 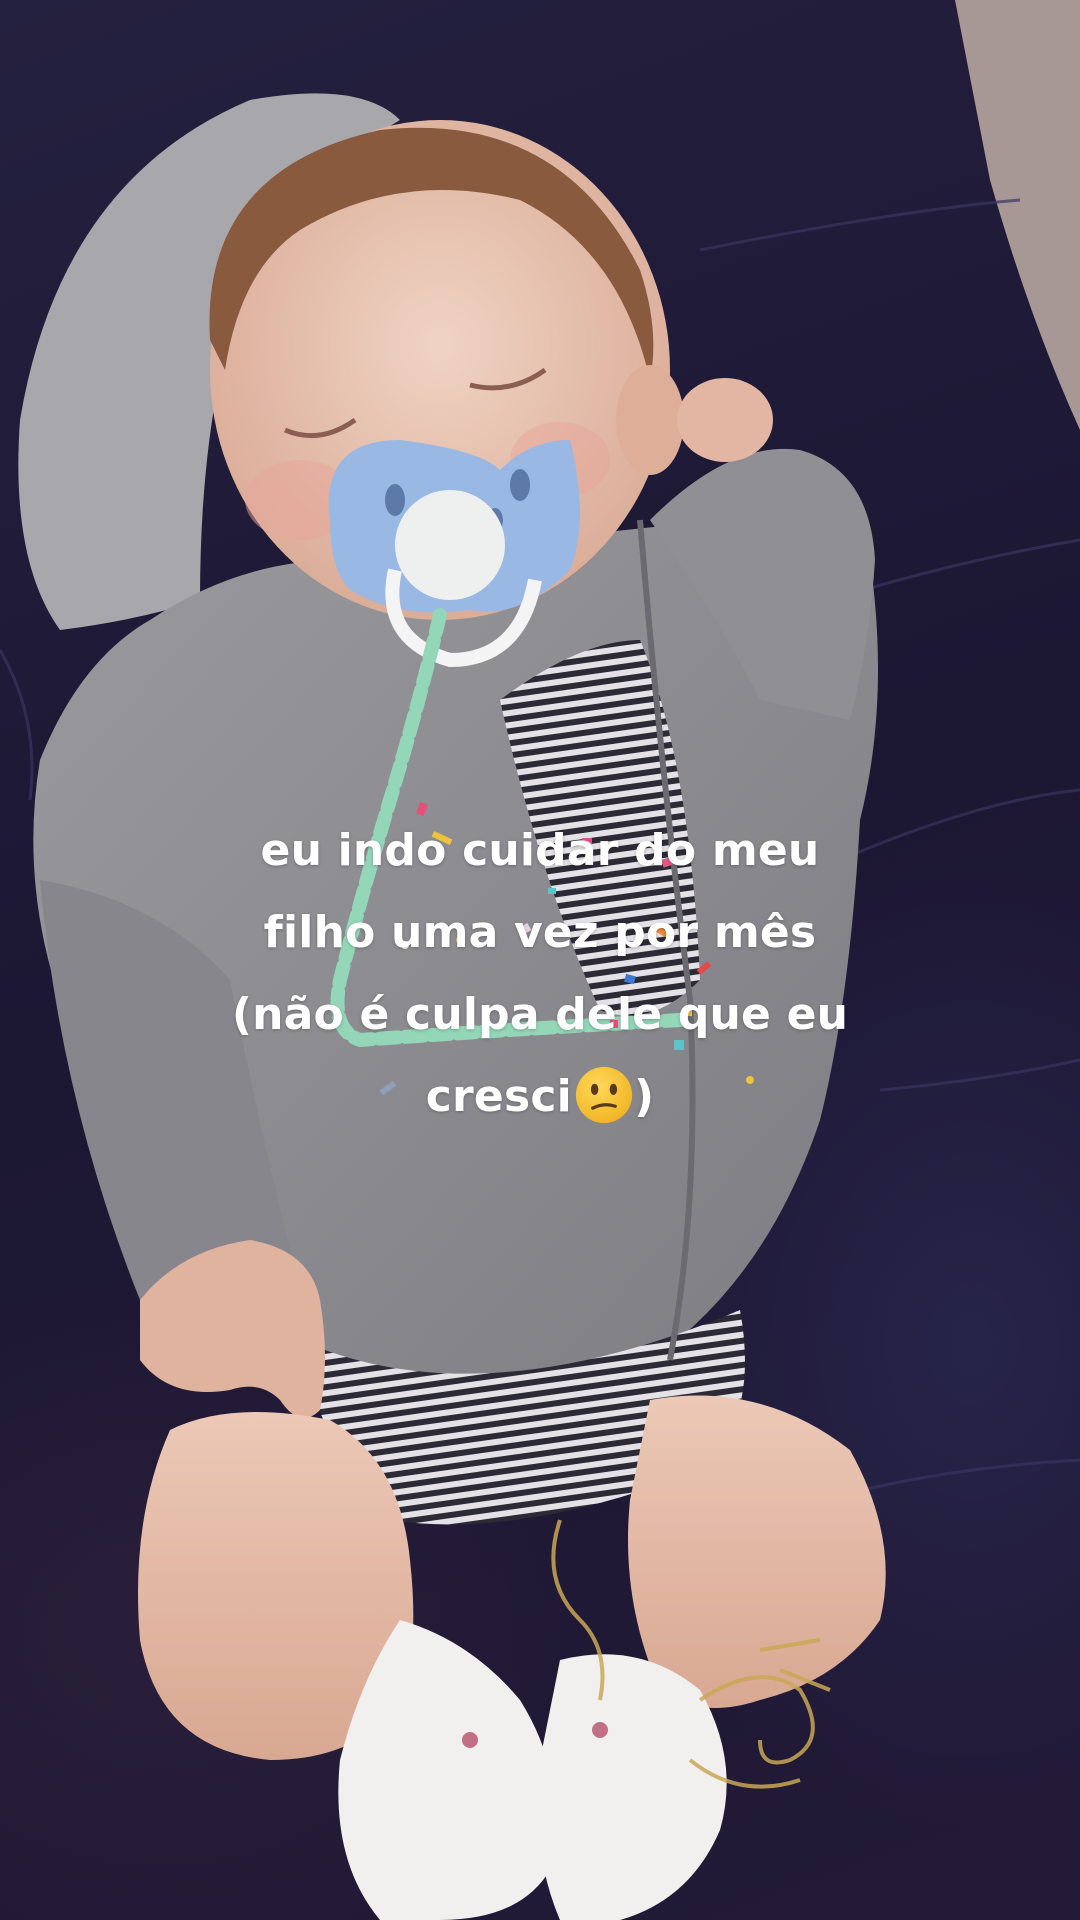 What do you see at coordinates (498, 1096) in the screenshot?
I see `caption-line-4-text: cresci` at bounding box center [498, 1096].